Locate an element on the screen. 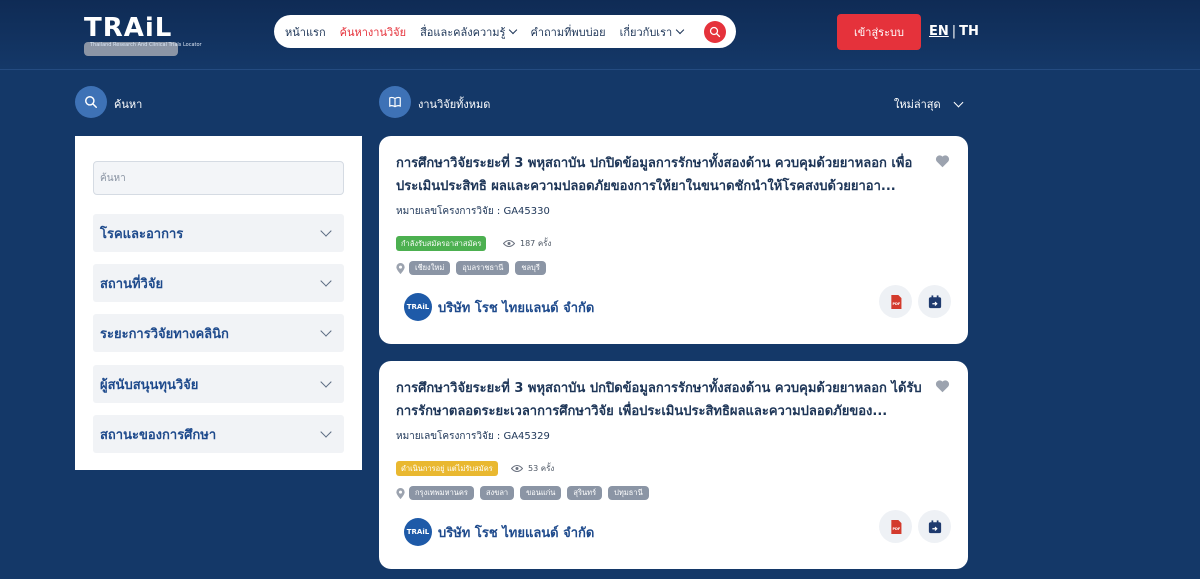 This screenshot has width=1200, height=579. filter-phase: ระยะการวิจัยทางคลินิก is located at coordinates (218, 333).